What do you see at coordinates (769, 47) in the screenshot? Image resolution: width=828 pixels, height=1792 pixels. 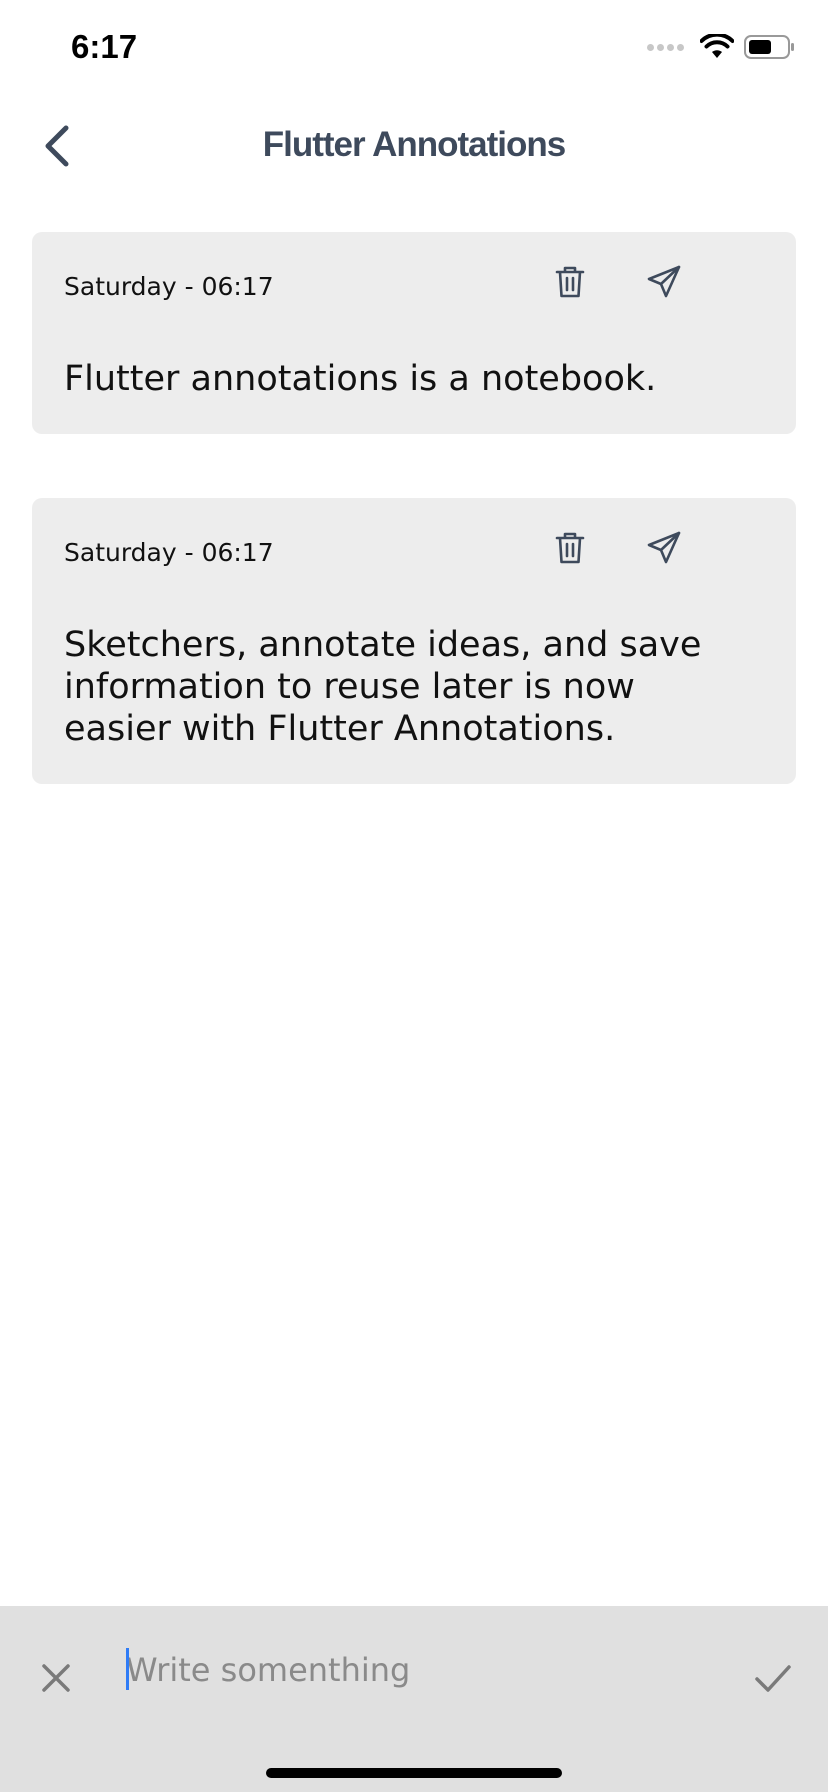 I see `battery-icon` at bounding box center [769, 47].